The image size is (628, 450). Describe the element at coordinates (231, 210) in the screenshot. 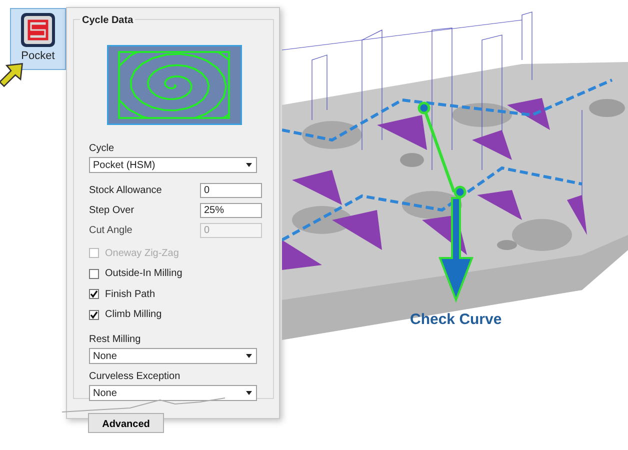

I see `input-field: 25%` at that location.